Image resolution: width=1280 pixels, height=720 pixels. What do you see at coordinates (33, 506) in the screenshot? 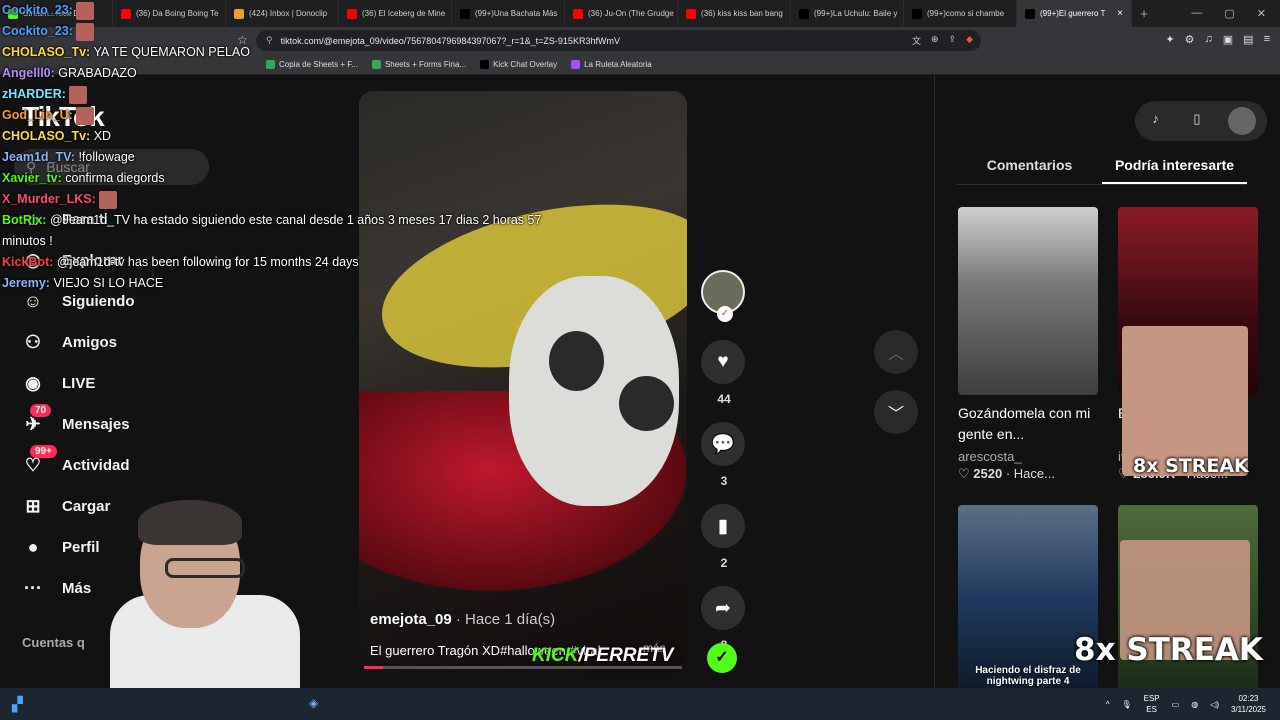
I see `upload-icon: ⊞` at bounding box center [33, 506].